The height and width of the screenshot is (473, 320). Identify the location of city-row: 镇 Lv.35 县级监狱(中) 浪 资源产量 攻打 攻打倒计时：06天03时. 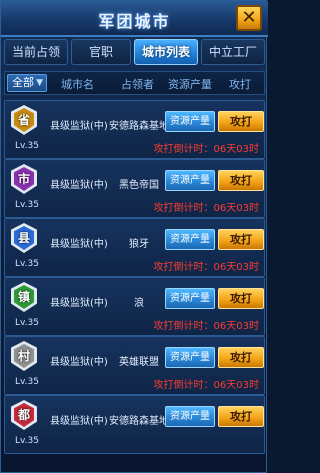
(134, 306).